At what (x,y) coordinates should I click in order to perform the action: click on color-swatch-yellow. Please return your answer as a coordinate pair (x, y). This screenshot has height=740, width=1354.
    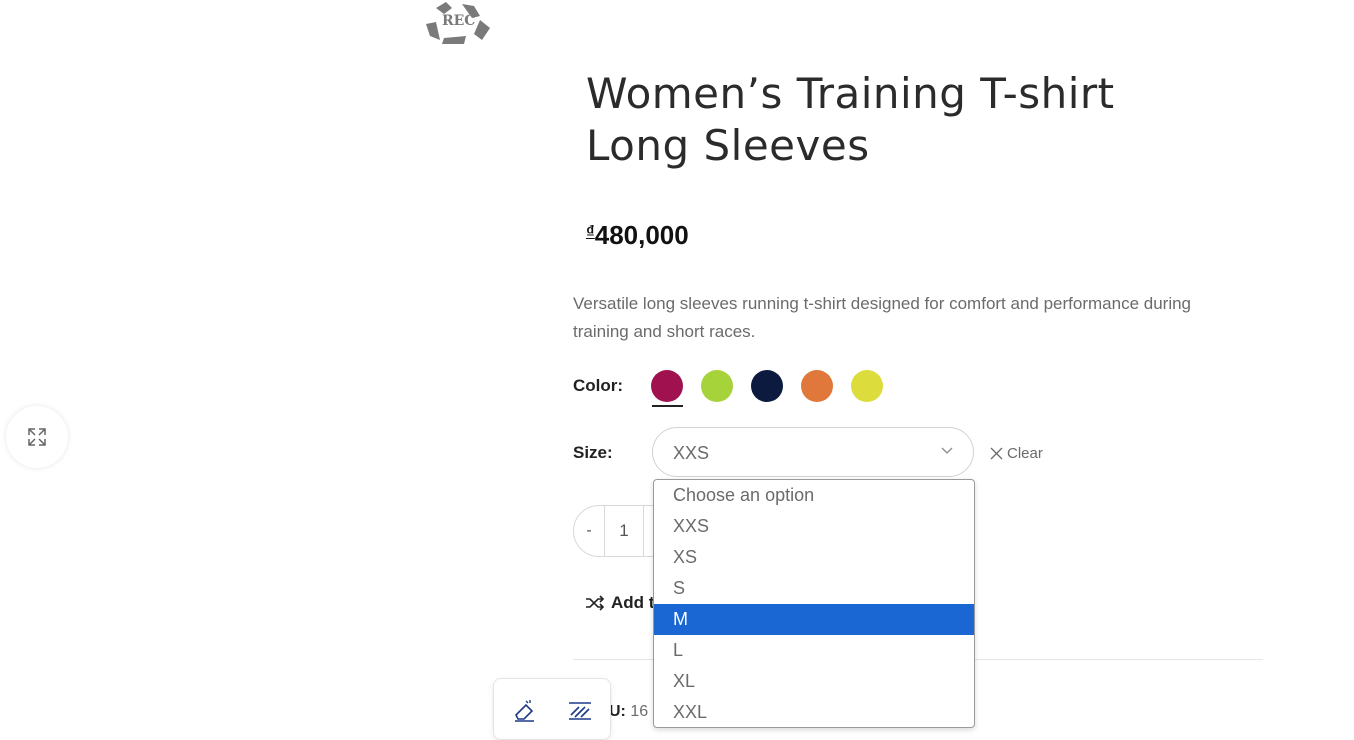
    Looking at the image, I should click on (867, 386).